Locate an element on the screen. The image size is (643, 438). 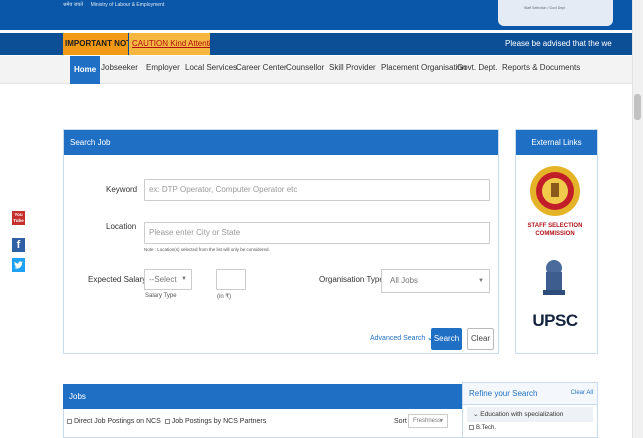
chevron-down-icon: ⌄ is located at coordinates (476, 414).